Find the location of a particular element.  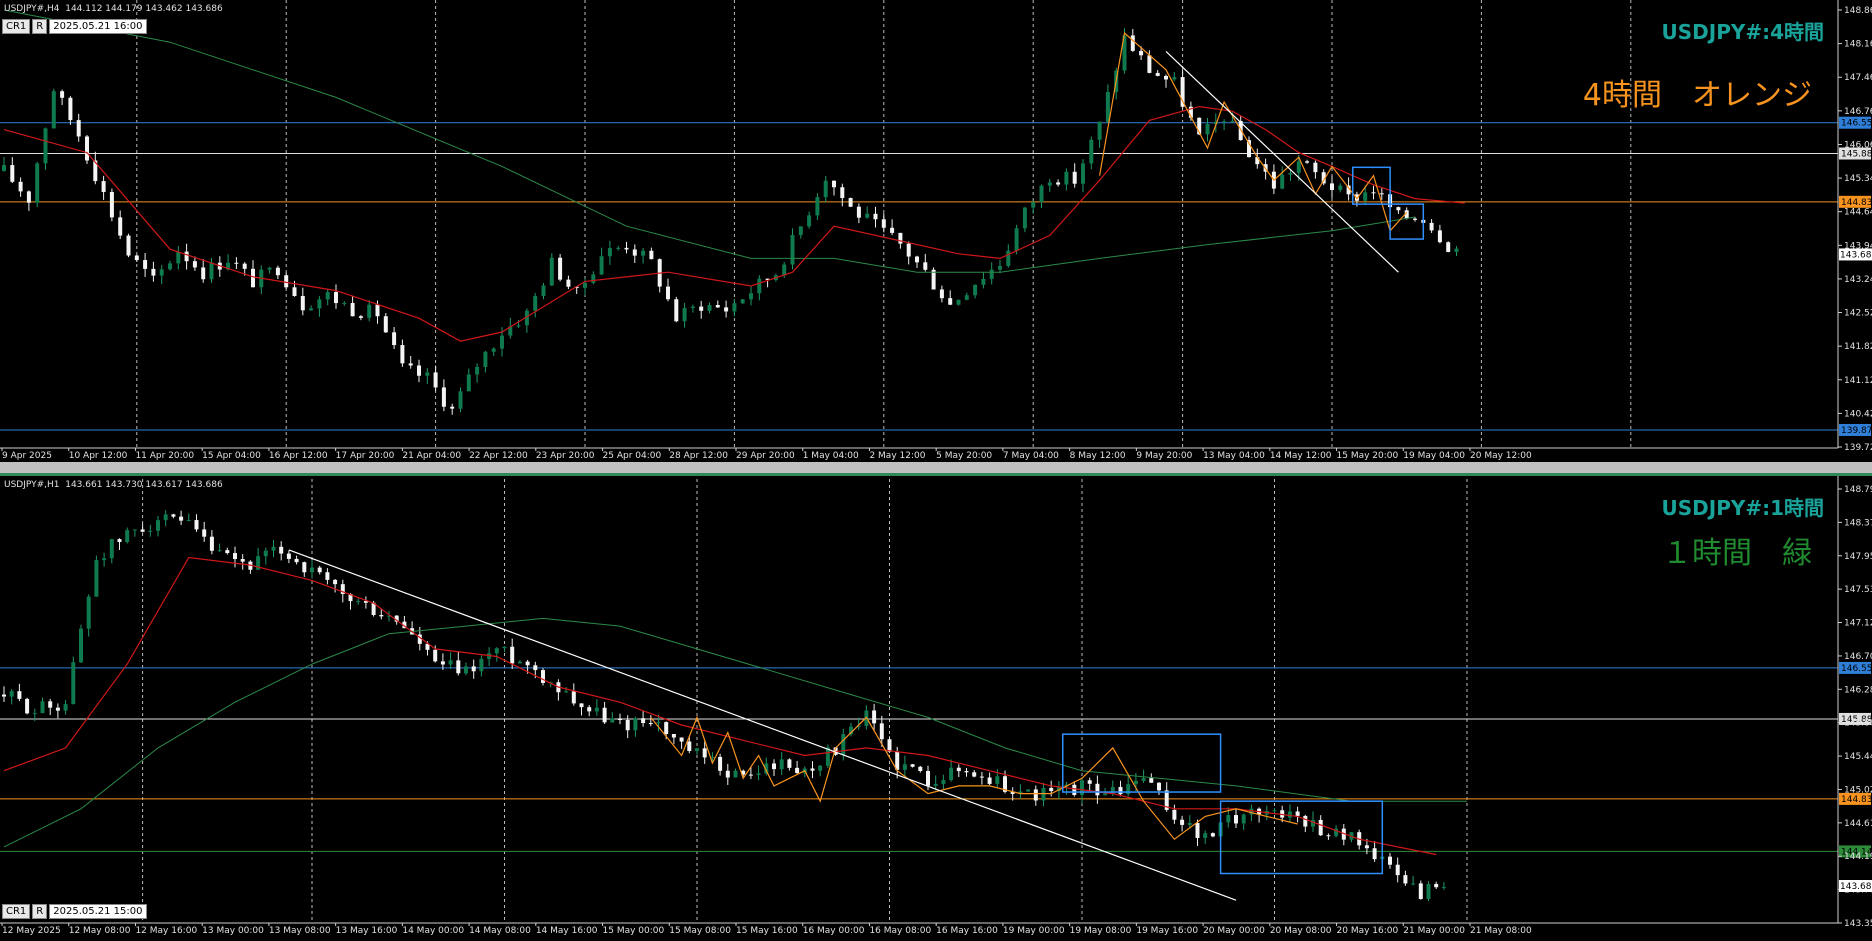

h1-hline-label-2: 144.83 is located at coordinates (1856, 800).